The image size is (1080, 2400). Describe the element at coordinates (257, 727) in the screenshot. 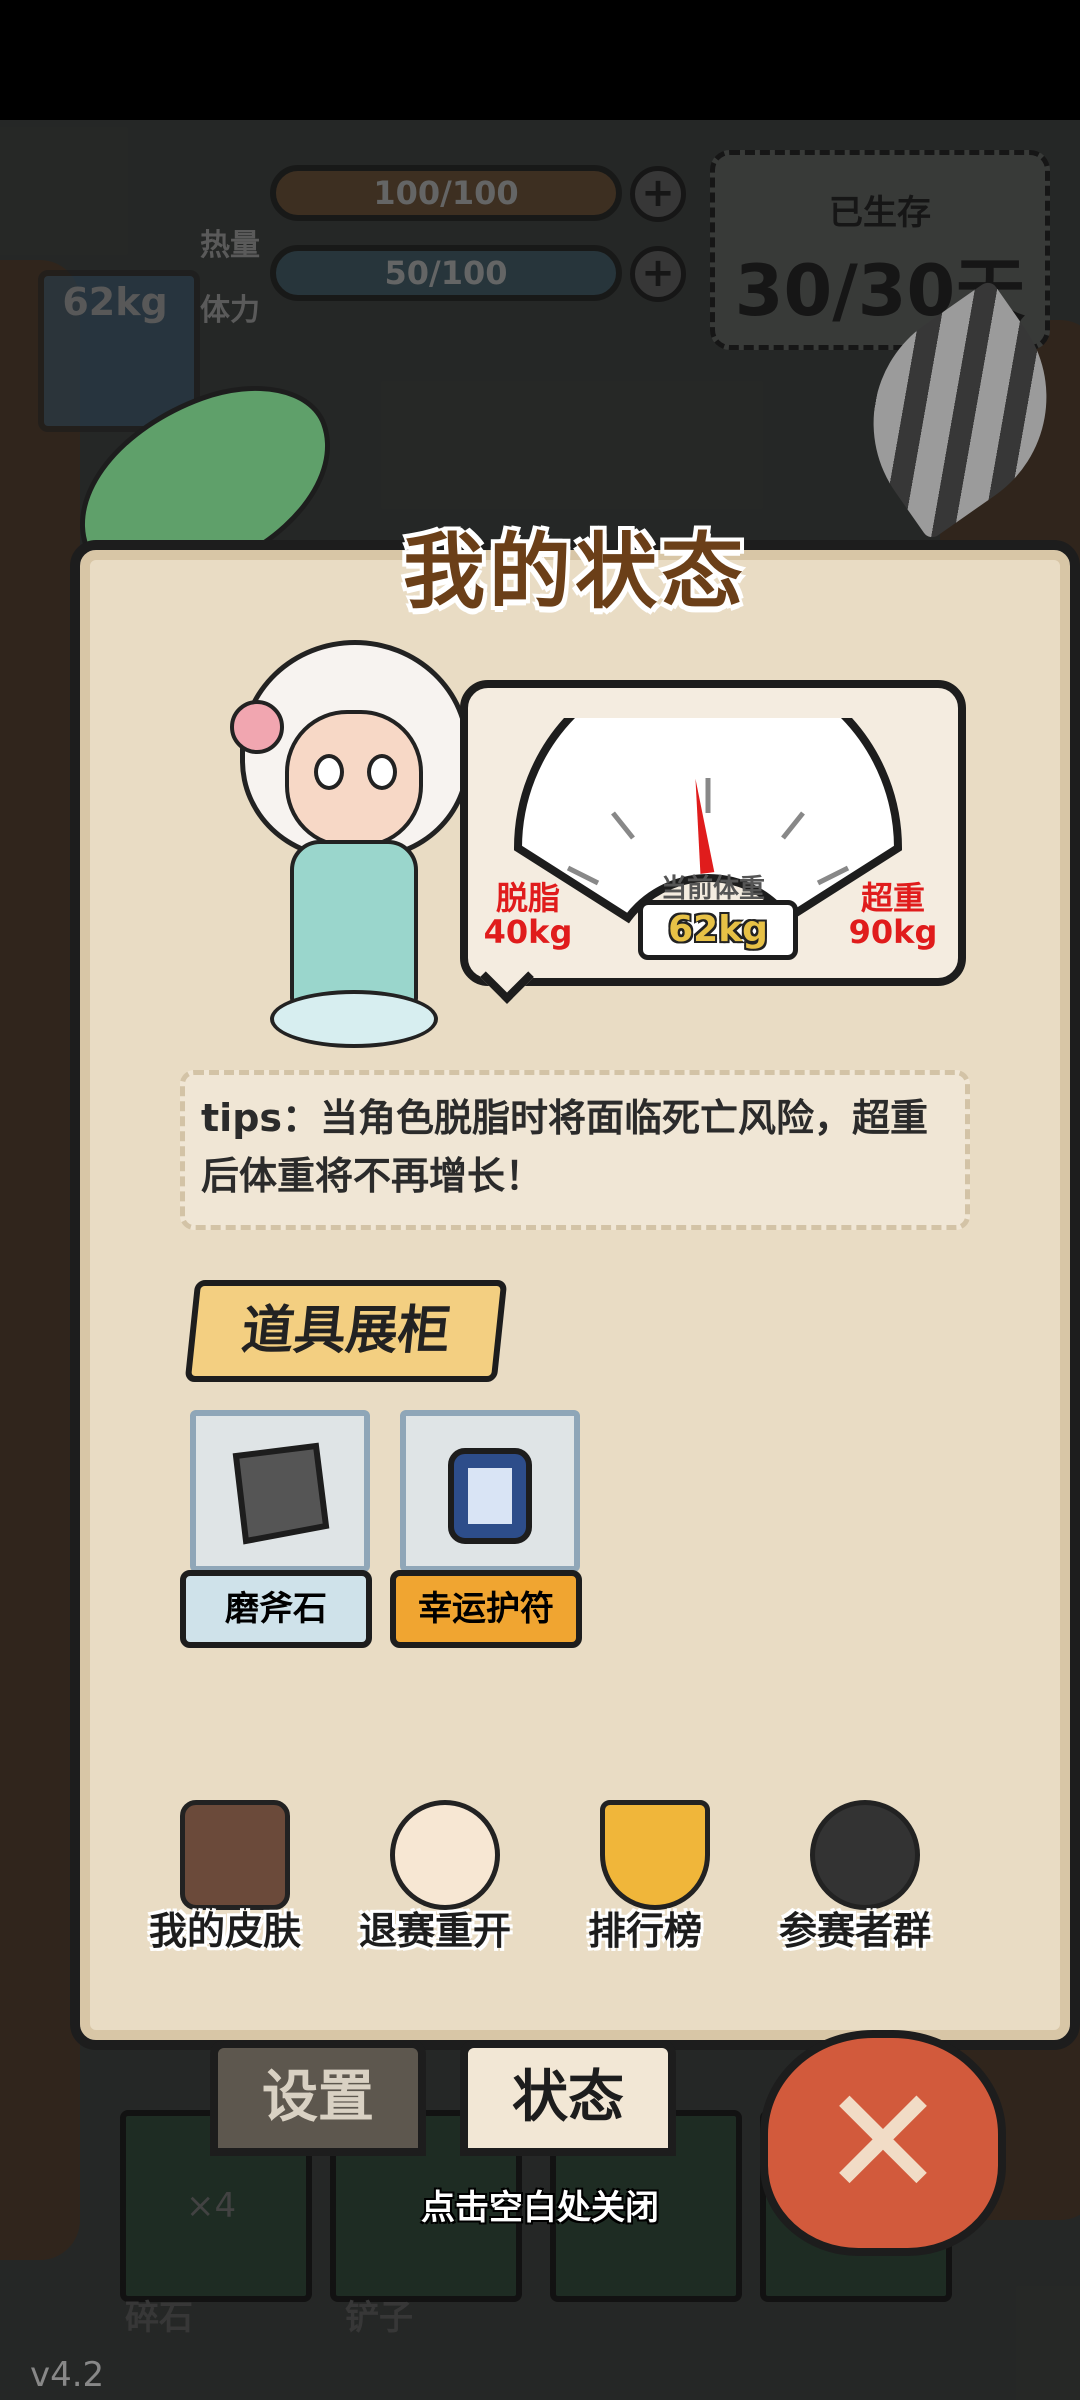

I see `flower-hair-icon` at that location.